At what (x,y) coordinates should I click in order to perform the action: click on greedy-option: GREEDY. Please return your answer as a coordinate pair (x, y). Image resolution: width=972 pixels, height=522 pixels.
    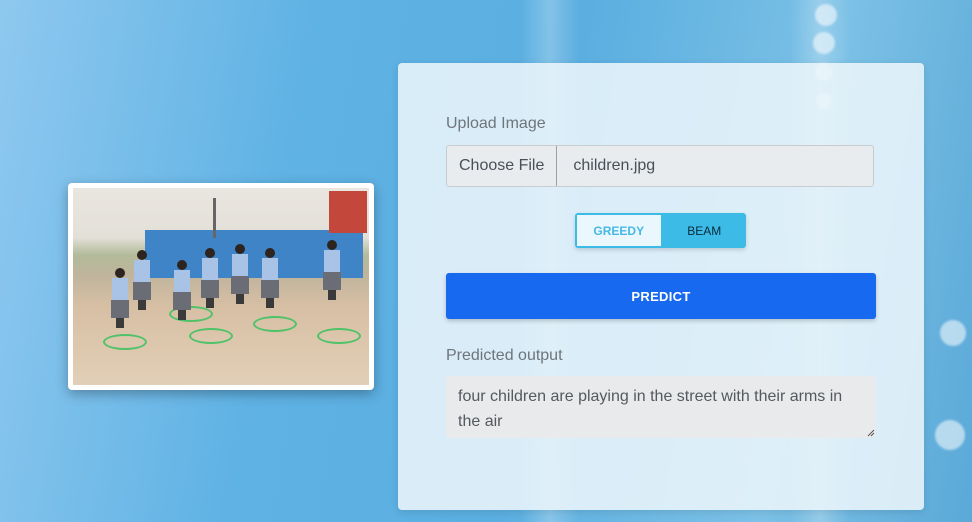
    Looking at the image, I should click on (619, 230).